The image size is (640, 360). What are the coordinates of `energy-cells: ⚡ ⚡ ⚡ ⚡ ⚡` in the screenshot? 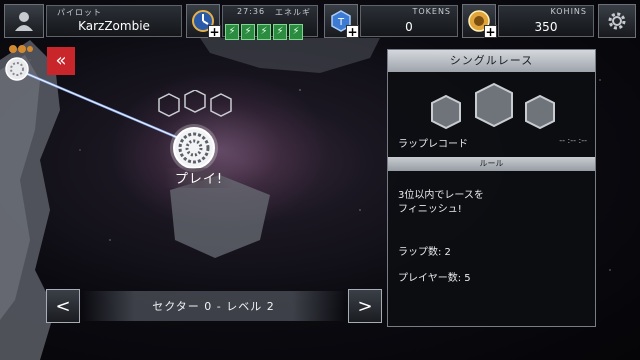 It's located at (265, 29).